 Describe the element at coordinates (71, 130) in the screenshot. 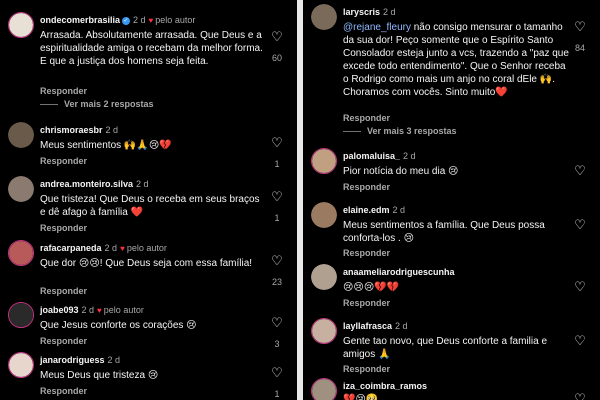

I see `username: chrismoraesbr` at that location.